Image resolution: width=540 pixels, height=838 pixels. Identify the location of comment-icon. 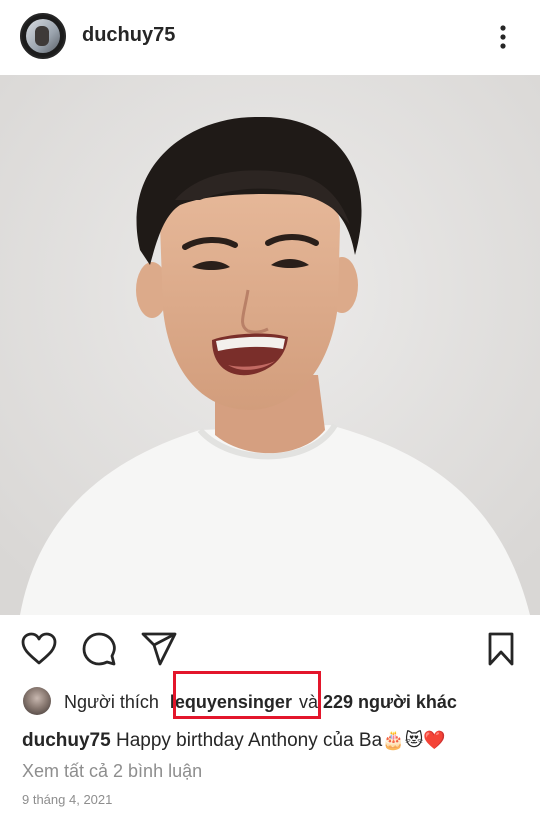
(99, 649).